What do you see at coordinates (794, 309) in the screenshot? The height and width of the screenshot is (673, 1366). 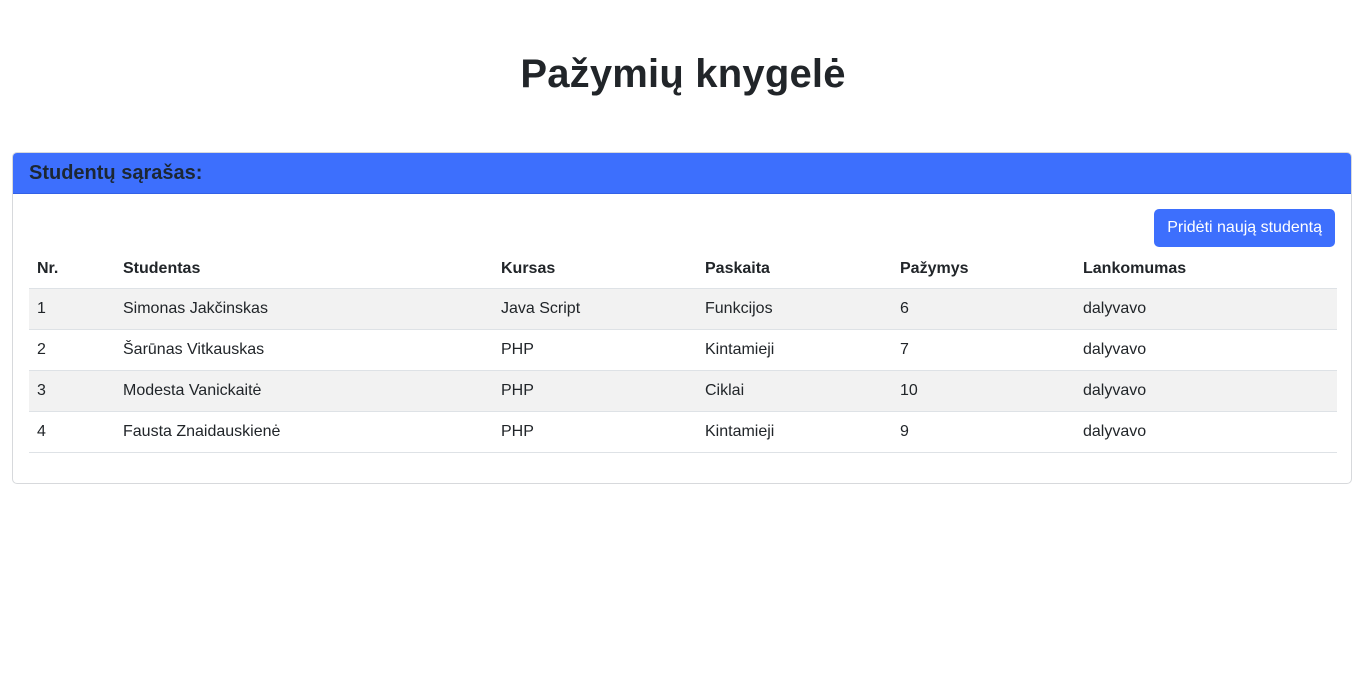 I see `cell-lecture: Funkcijos` at bounding box center [794, 309].